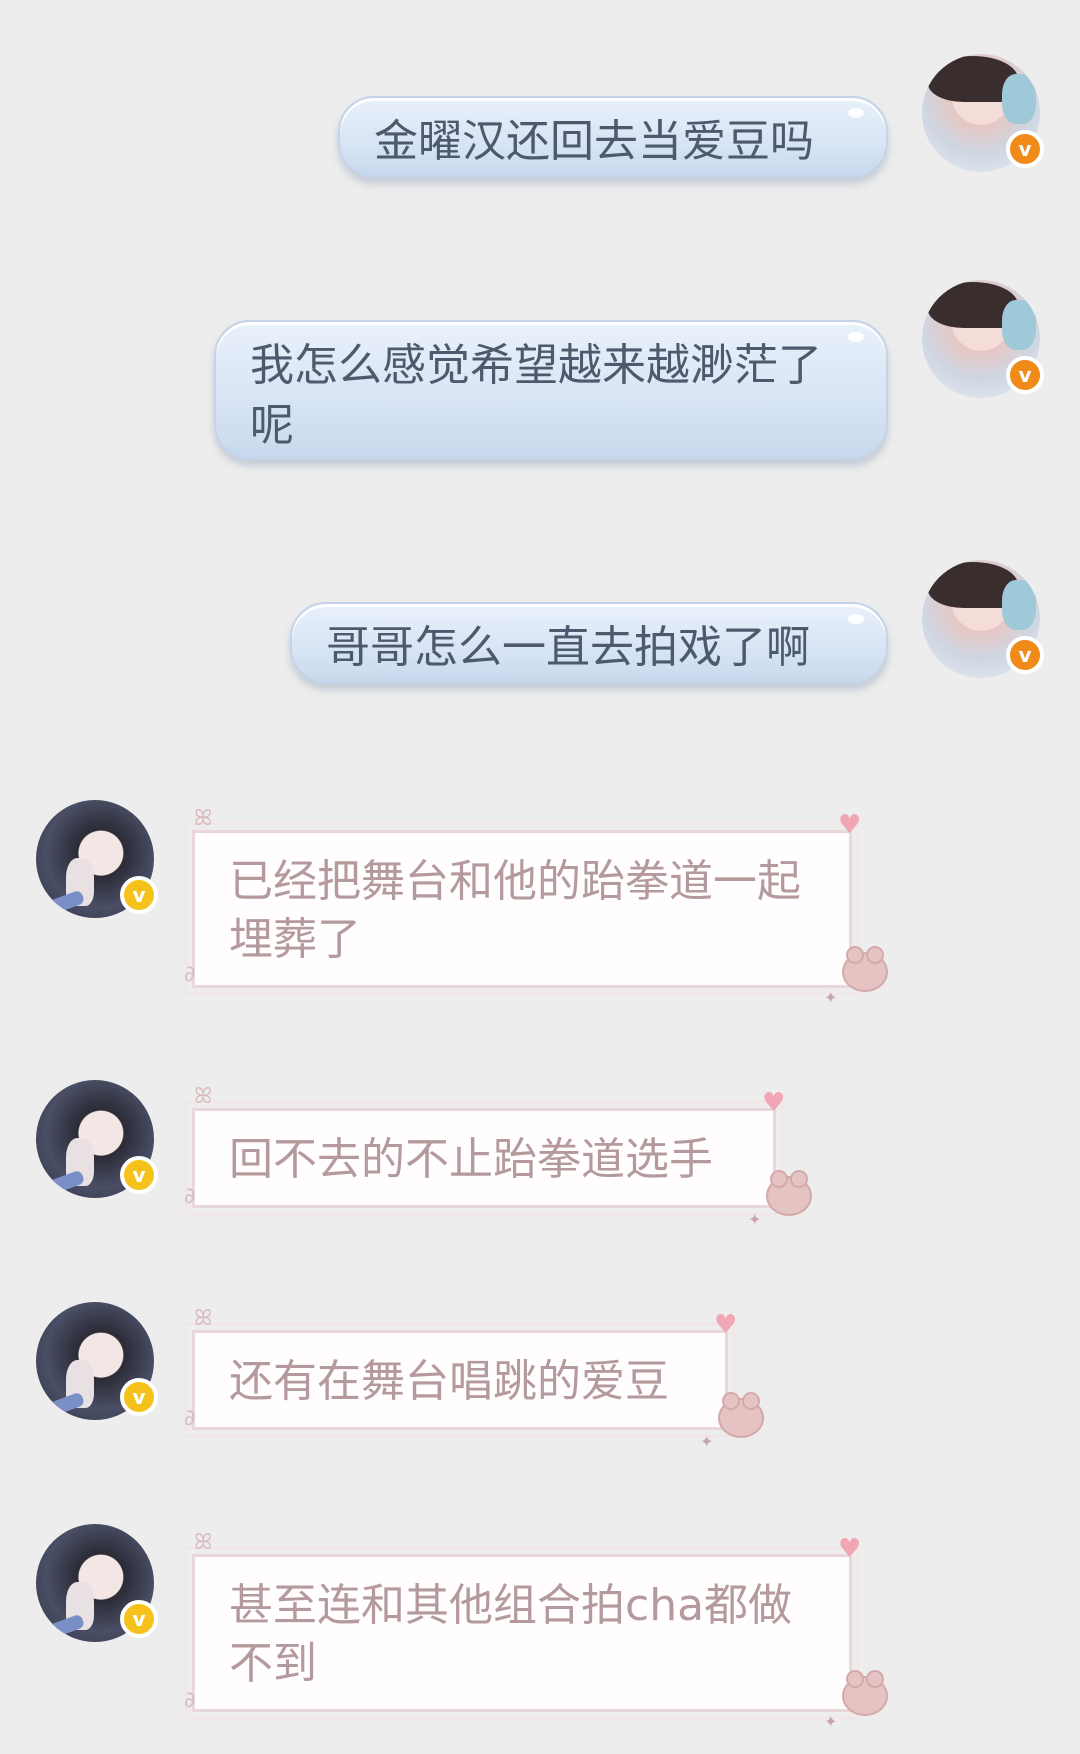 The height and width of the screenshot is (1754, 1080). I want to click on chat-bubble-sent: 我怎么感觉希望越来越渺茫了呢, so click(551, 390).